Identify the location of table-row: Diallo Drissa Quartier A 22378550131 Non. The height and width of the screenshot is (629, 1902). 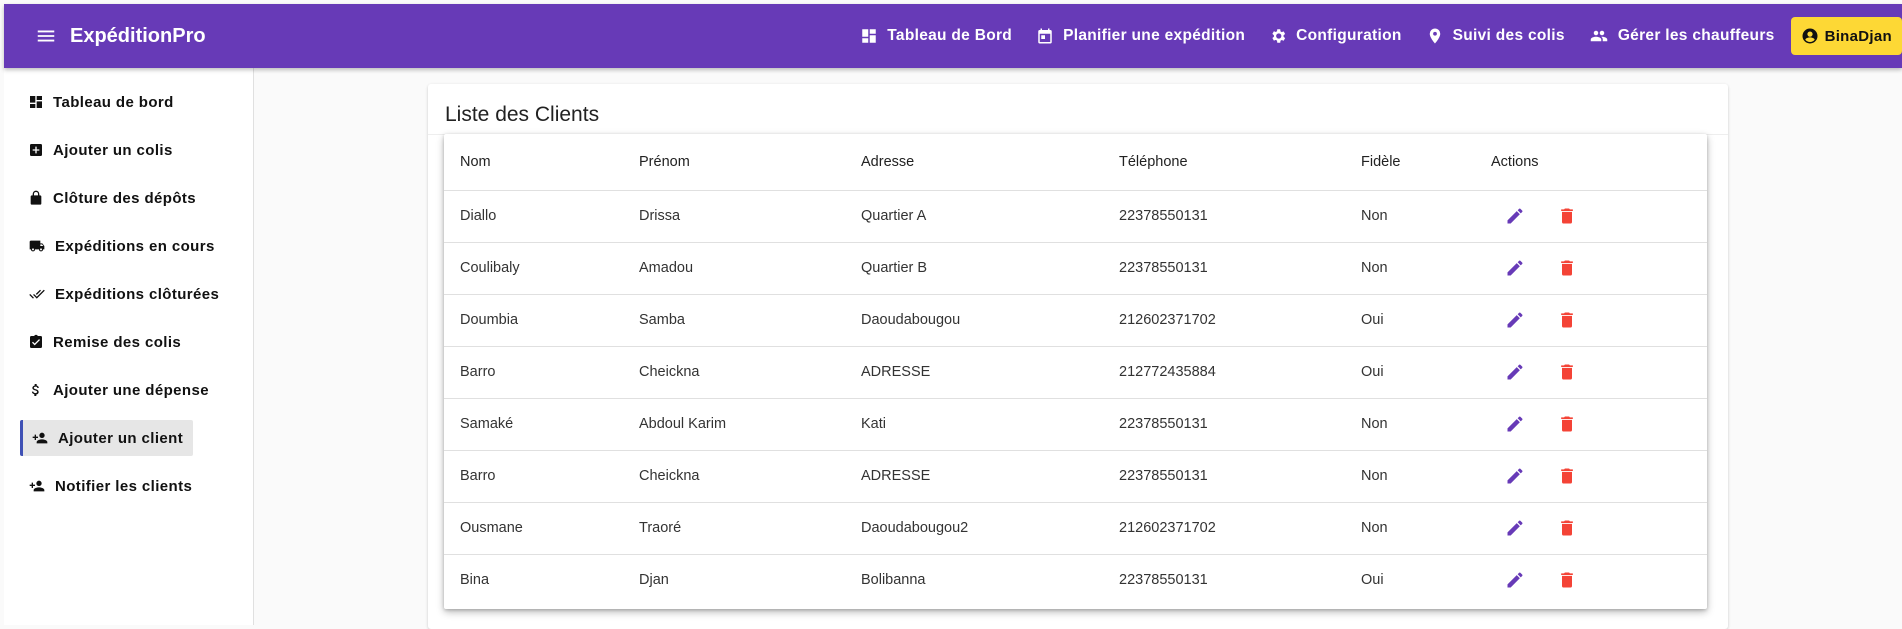
(1075, 216).